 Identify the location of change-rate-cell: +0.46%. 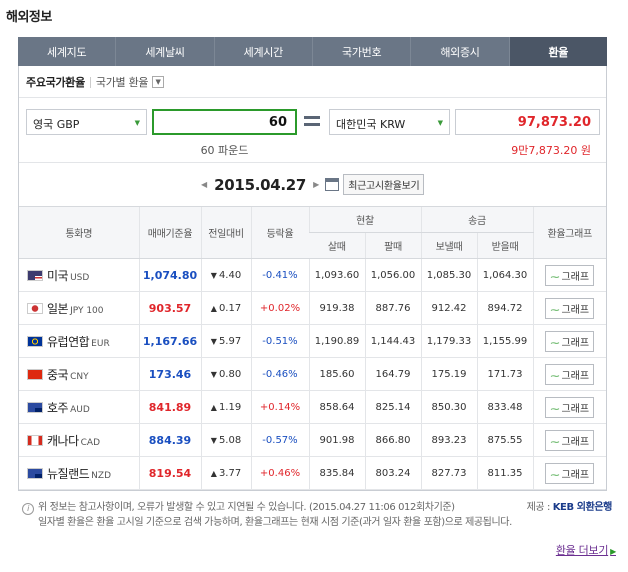
(279, 473).